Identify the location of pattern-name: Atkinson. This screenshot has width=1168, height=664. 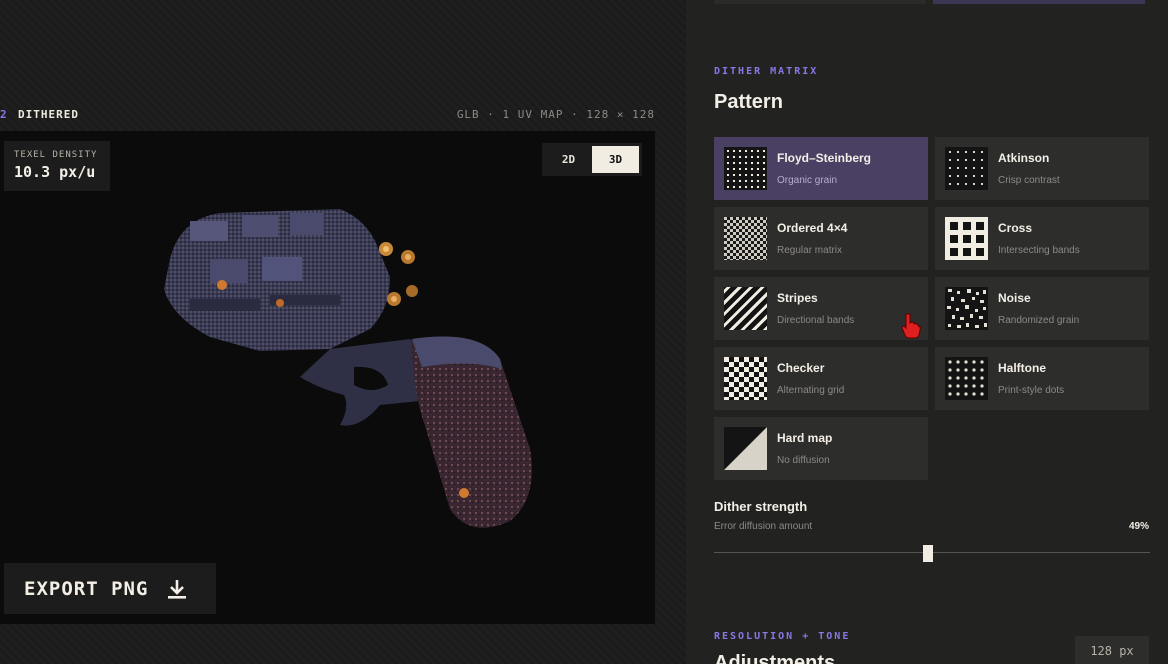
(1024, 158).